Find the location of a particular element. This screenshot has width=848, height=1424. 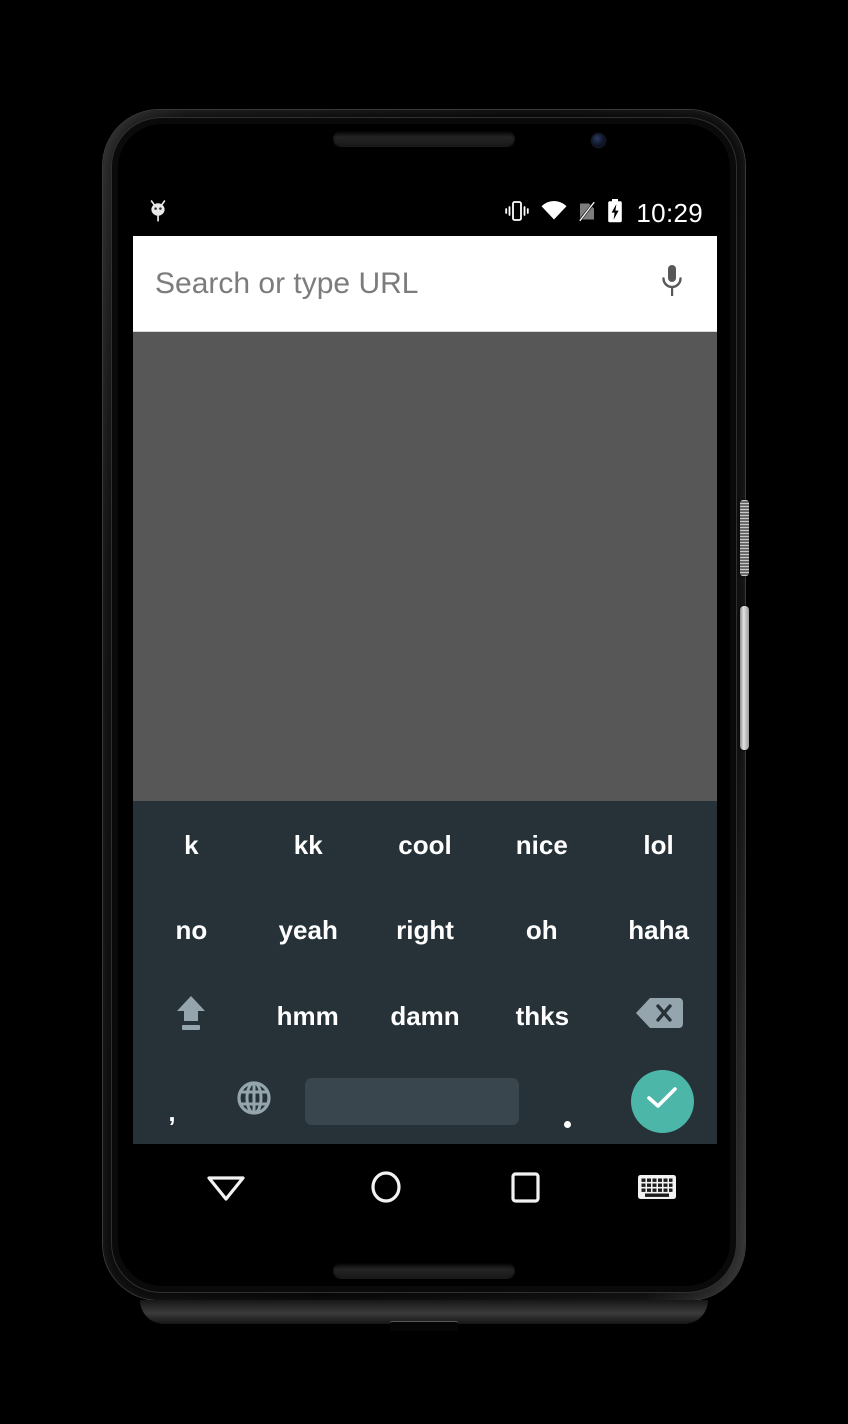

omnibox-input: Search or type URL is located at coordinates (402, 284).